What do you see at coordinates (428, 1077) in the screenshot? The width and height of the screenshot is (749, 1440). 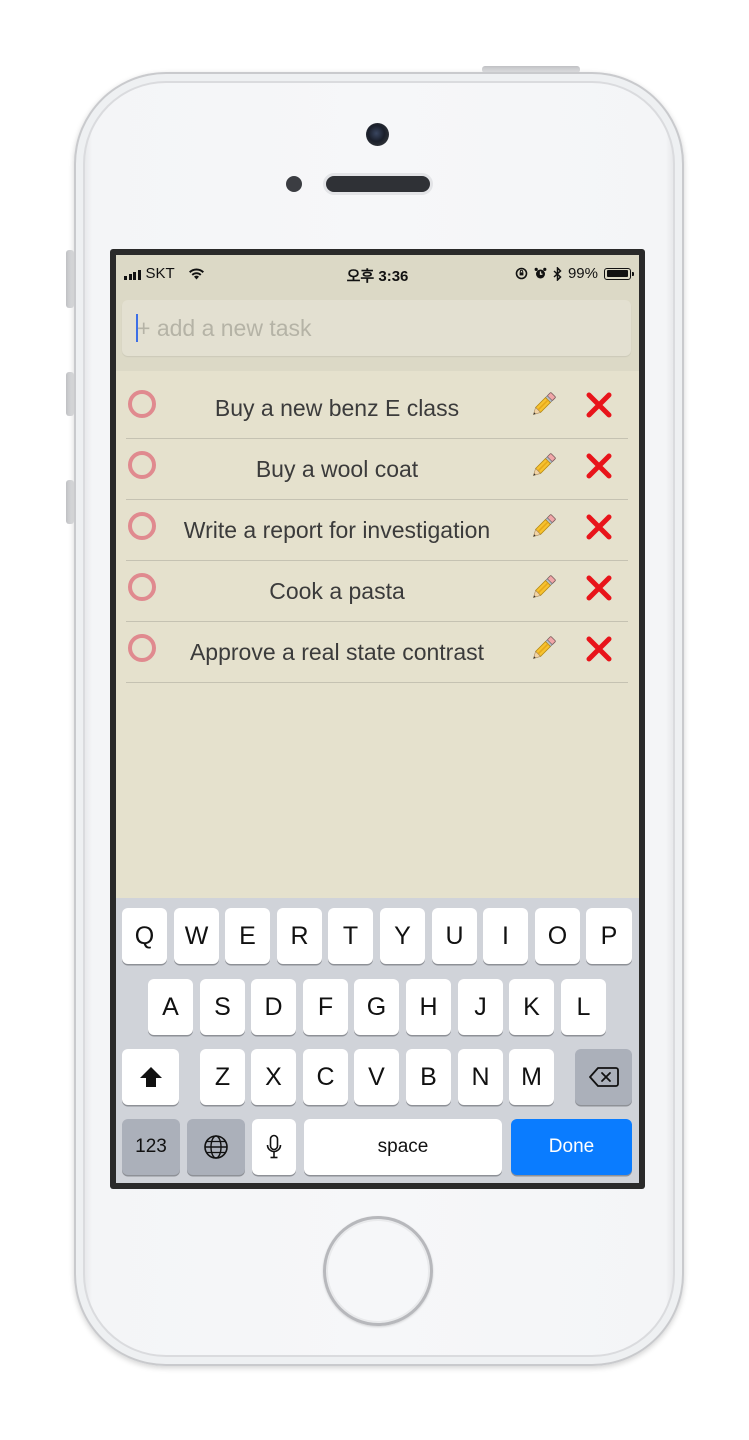 I see `key: B` at bounding box center [428, 1077].